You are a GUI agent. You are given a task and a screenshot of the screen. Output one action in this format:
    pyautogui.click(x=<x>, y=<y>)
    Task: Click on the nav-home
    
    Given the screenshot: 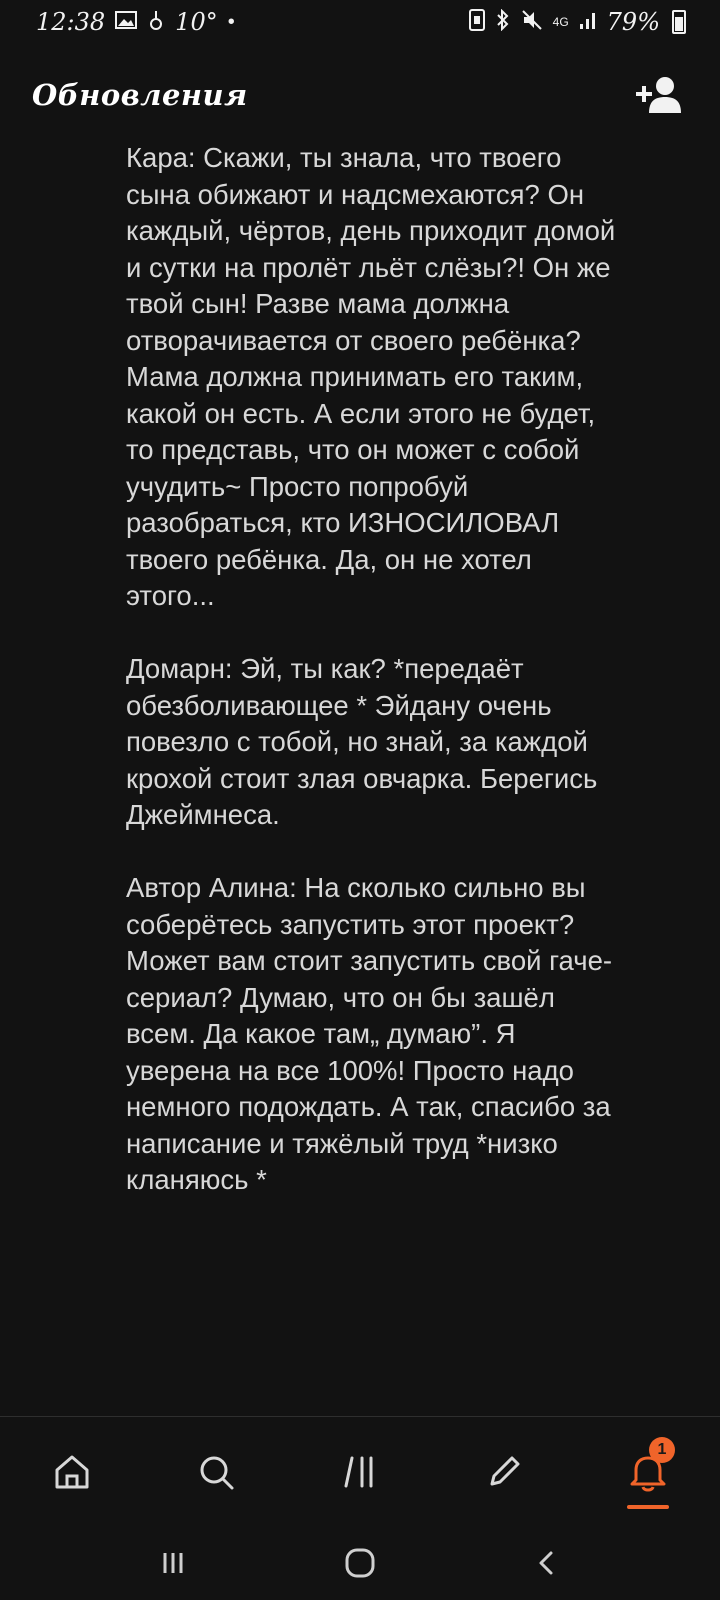 What is the action you would take?
    pyautogui.click(x=72, y=1472)
    